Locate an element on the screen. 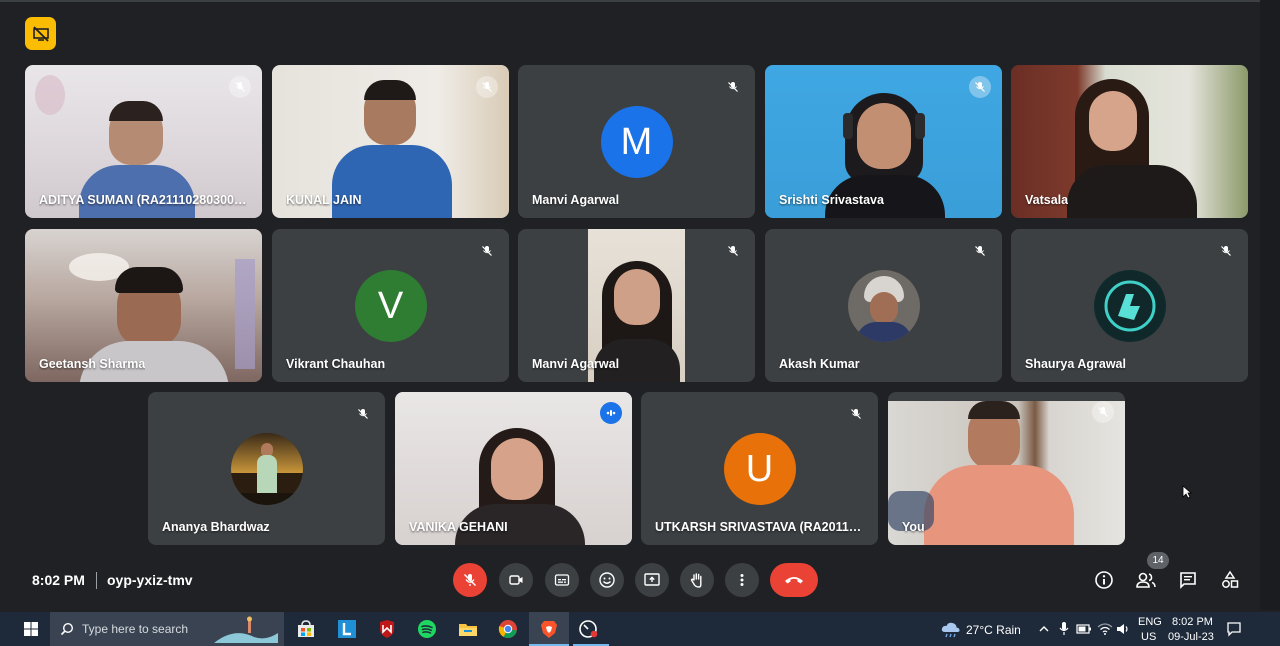 Image resolution: width=1280 pixels, height=646 pixels. chat-button is located at coordinates (1188, 580).